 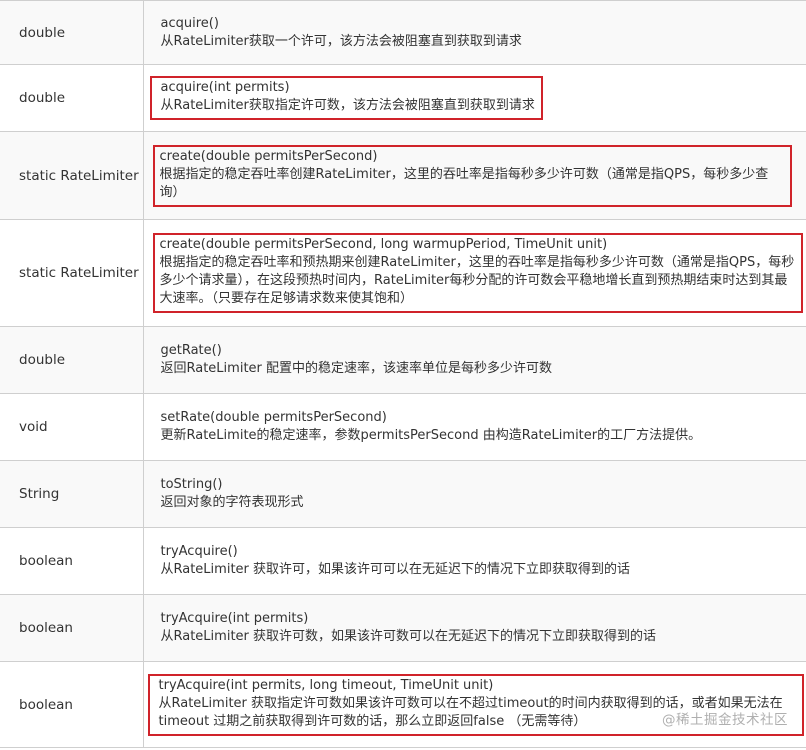 I want to click on method-signature: getRate(), so click(x=191, y=350).